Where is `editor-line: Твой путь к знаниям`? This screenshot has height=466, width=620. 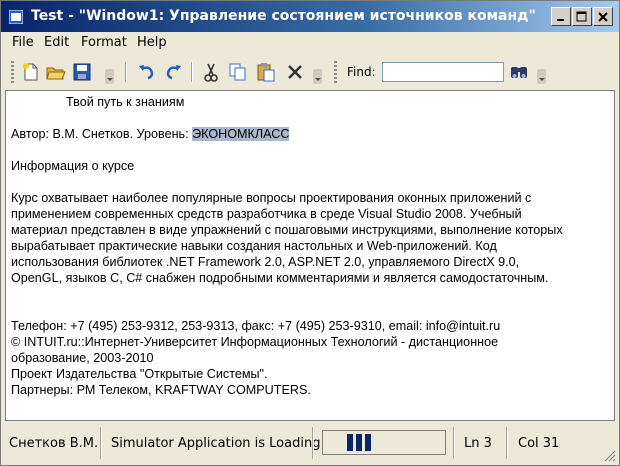 editor-line: Твой путь к знаниям is located at coordinates (125, 102).